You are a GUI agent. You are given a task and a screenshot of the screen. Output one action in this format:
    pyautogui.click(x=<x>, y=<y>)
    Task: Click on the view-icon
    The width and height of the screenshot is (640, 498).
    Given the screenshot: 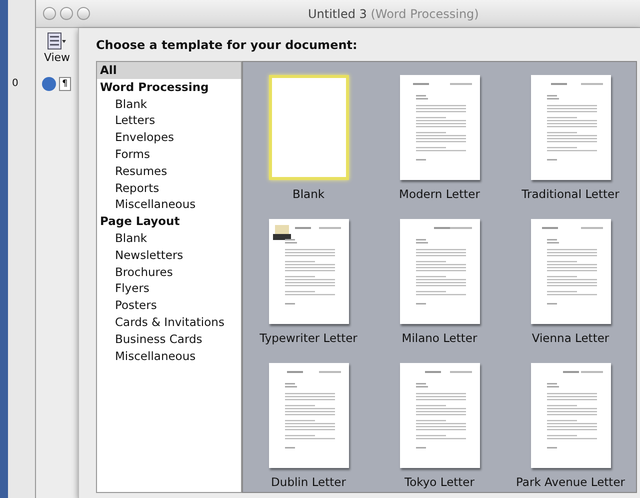 What is the action you would take?
    pyautogui.click(x=56, y=41)
    